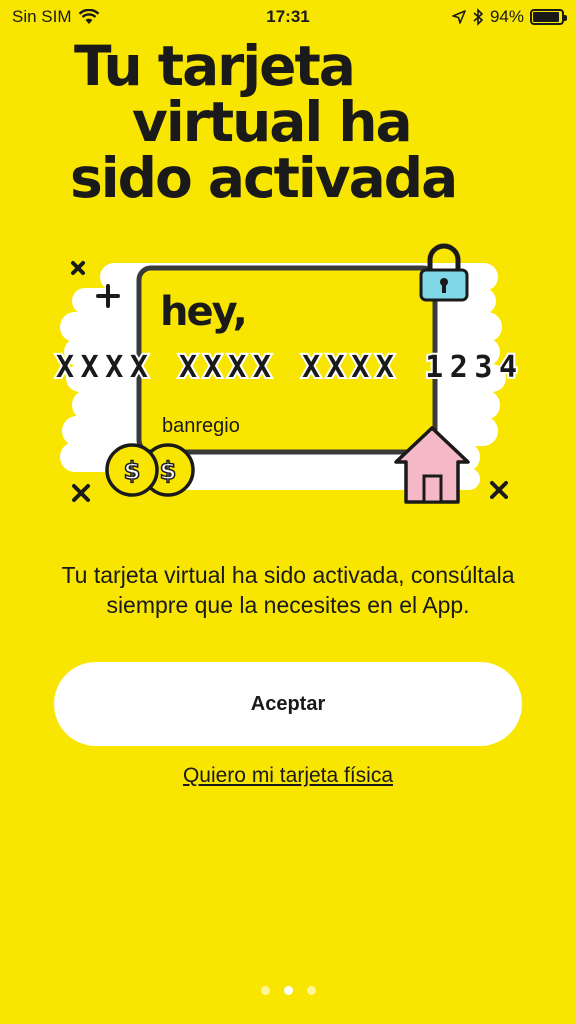 The image size is (576, 1024). I want to click on coin-symbol-front: $, so click(132, 471).